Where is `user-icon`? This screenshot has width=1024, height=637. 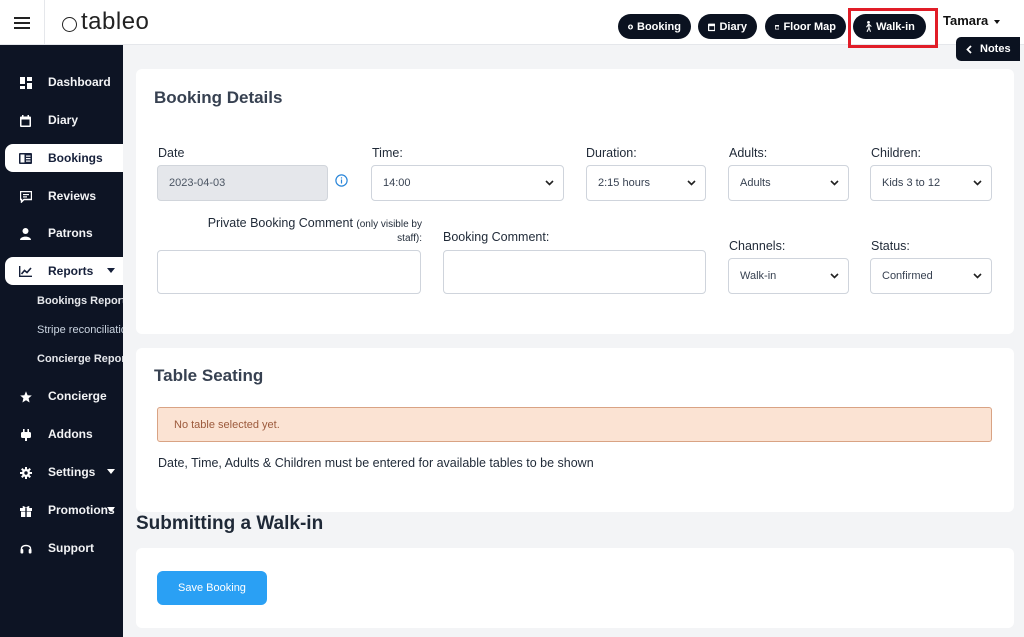 user-icon is located at coordinates (25, 233).